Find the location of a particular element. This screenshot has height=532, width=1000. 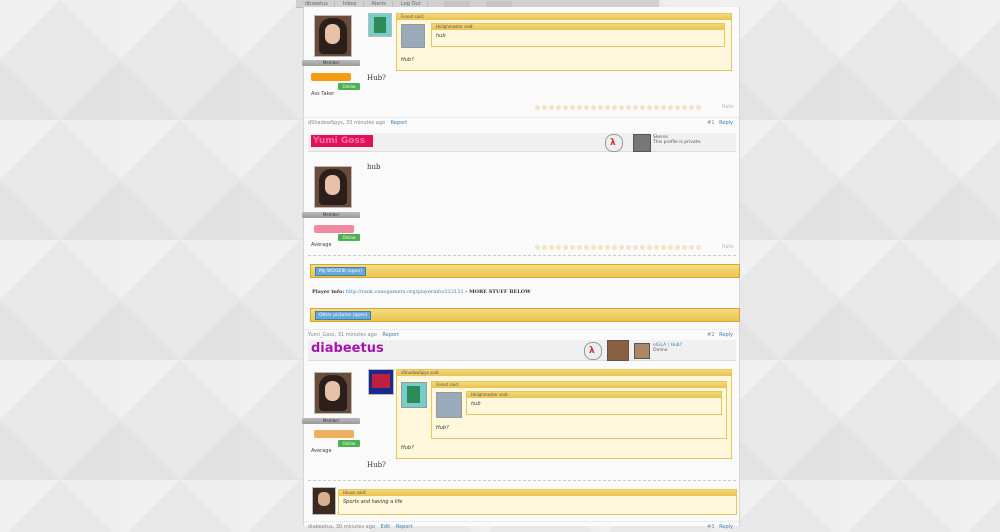

post-actions: #1 Reply is located at coordinates (720, 123).